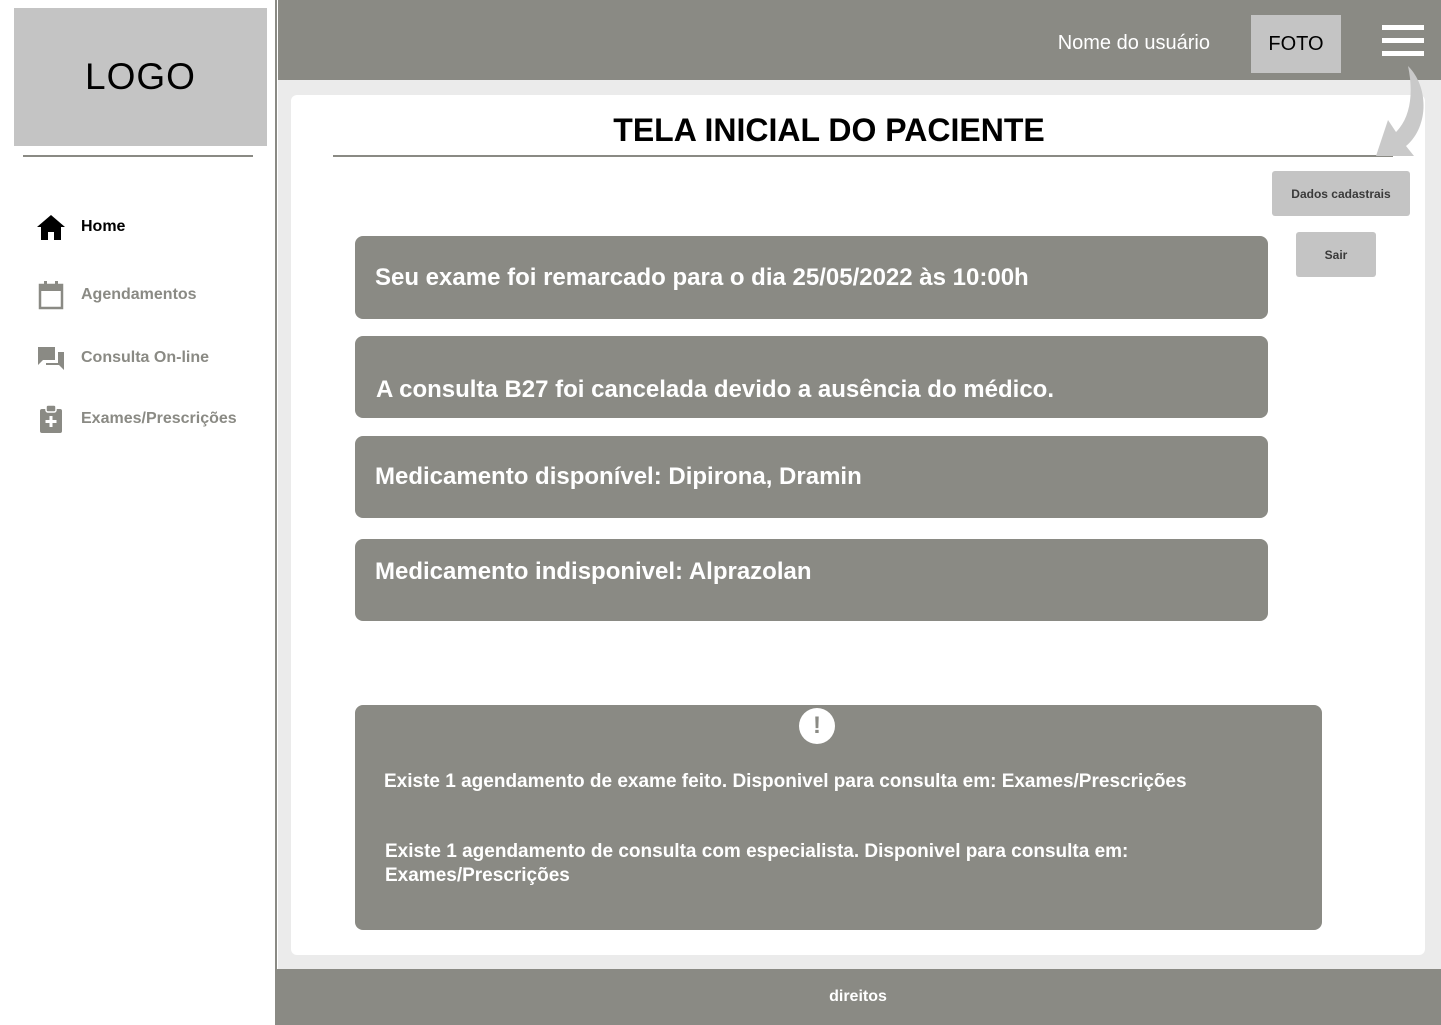  I want to click on sidebar-item-label: Agendamentos, so click(139, 294).